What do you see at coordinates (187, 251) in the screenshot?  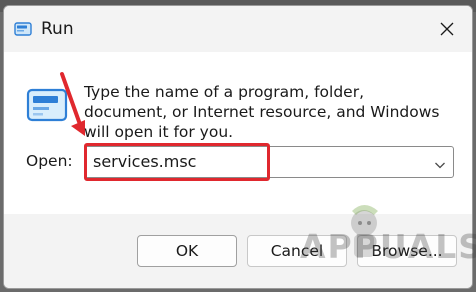 I see `ok-button: OK` at bounding box center [187, 251].